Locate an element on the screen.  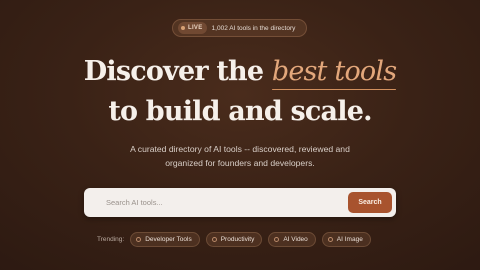
hero-headline-line1: Discover the best tools is located at coordinates (240, 73).